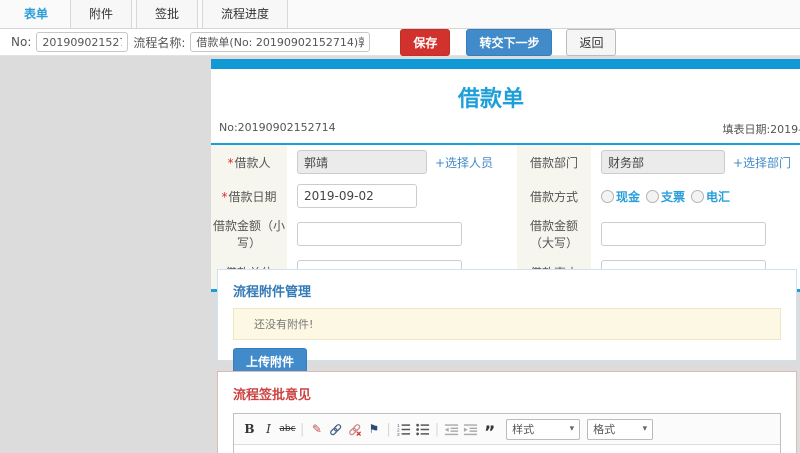  What do you see at coordinates (490, 99) in the screenshot?
I see `form-title: 借款单` at bounding box center [490, 99].